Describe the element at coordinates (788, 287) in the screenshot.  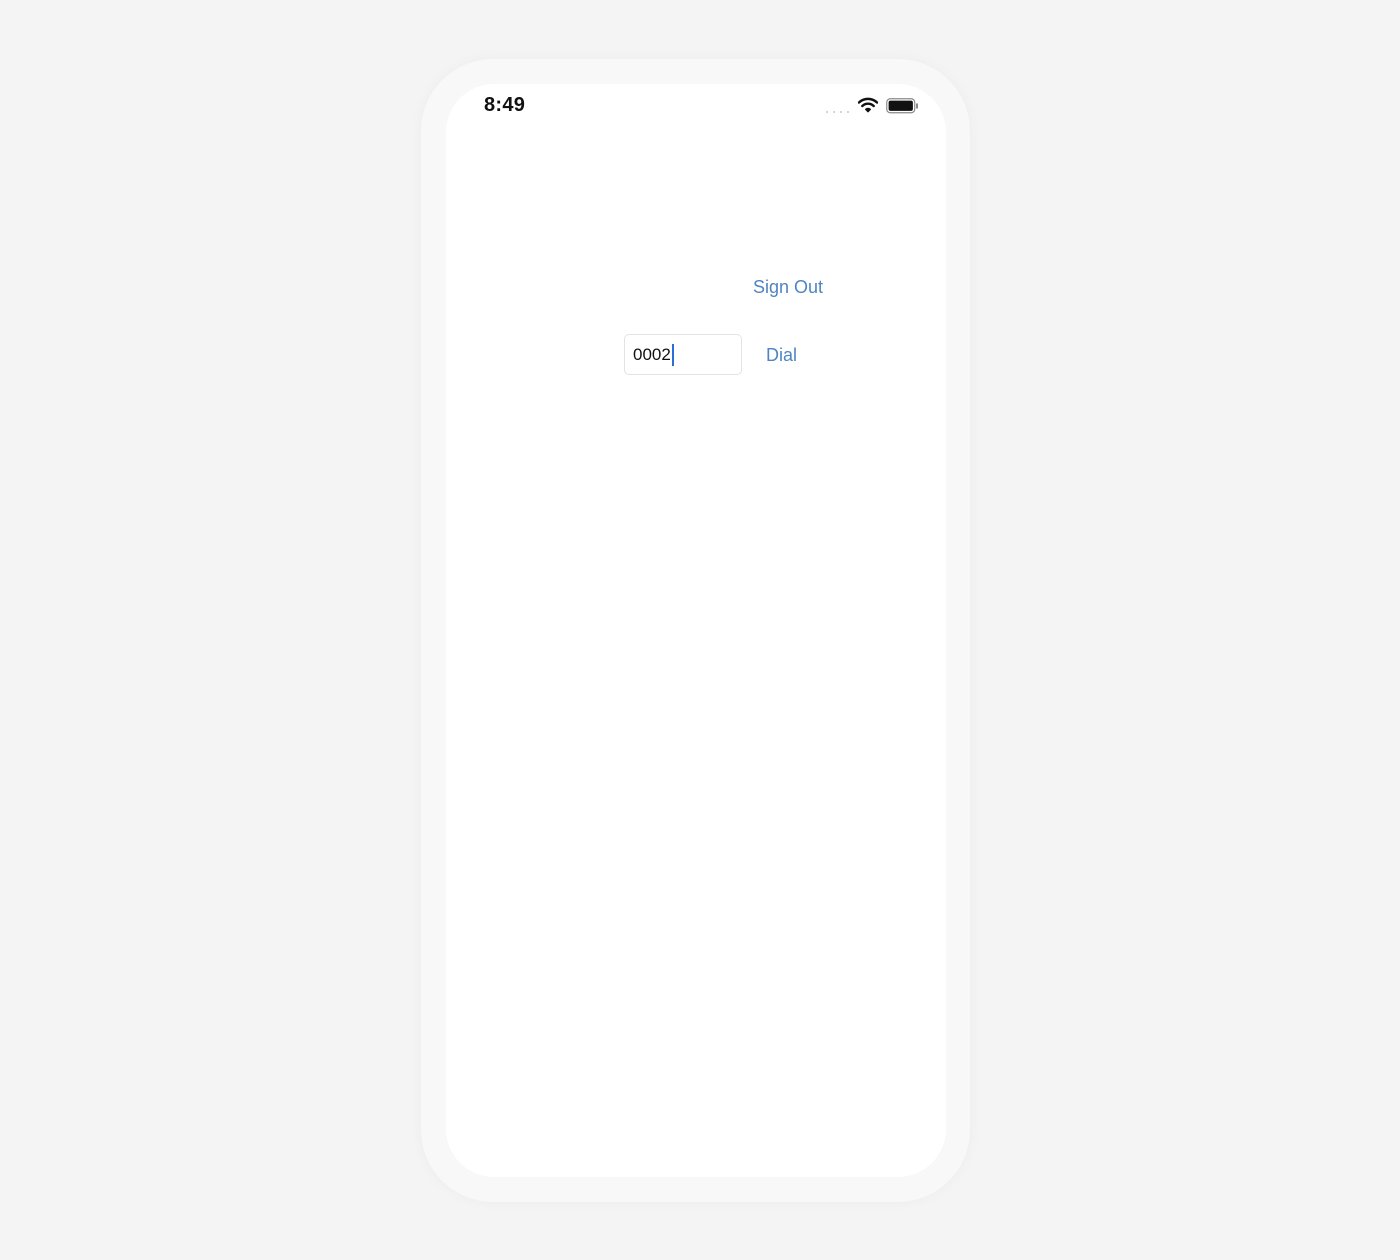
I see `sign-out-button: Sign Out` at that location.